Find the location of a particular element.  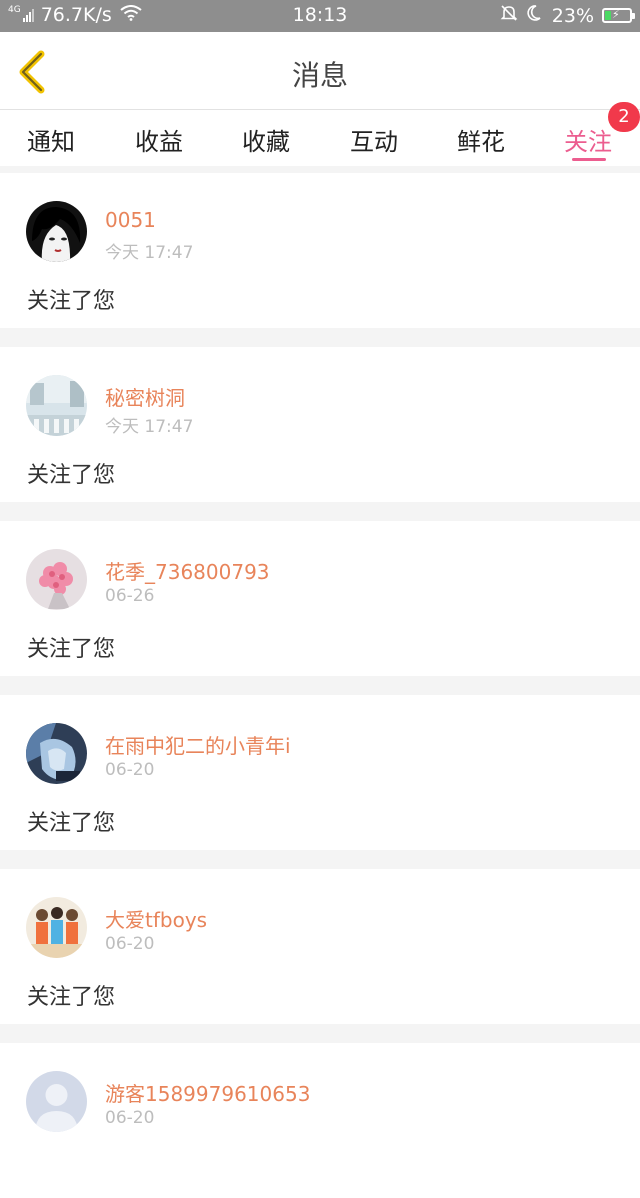

tab-flowers: 鲜花 is located at coordinates (481, 139).